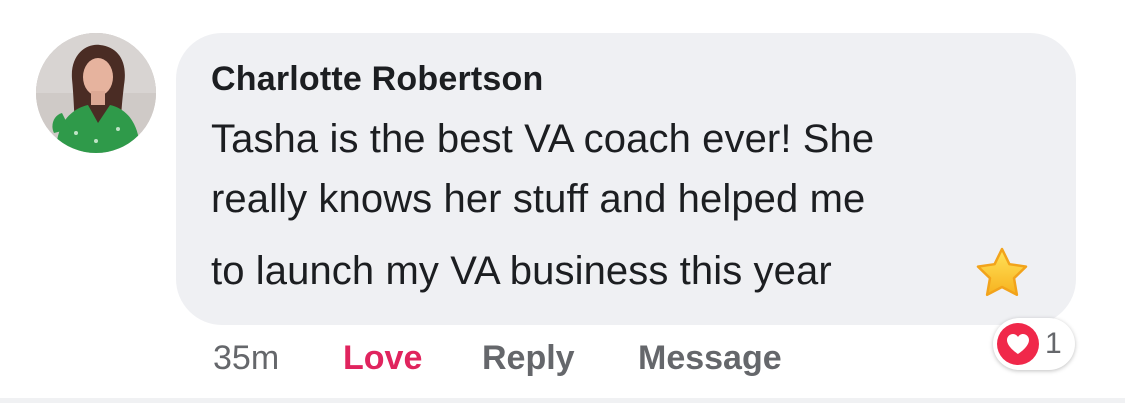  I want to click on comment-text-line: to launch my VA business this year, so click(521, 271).